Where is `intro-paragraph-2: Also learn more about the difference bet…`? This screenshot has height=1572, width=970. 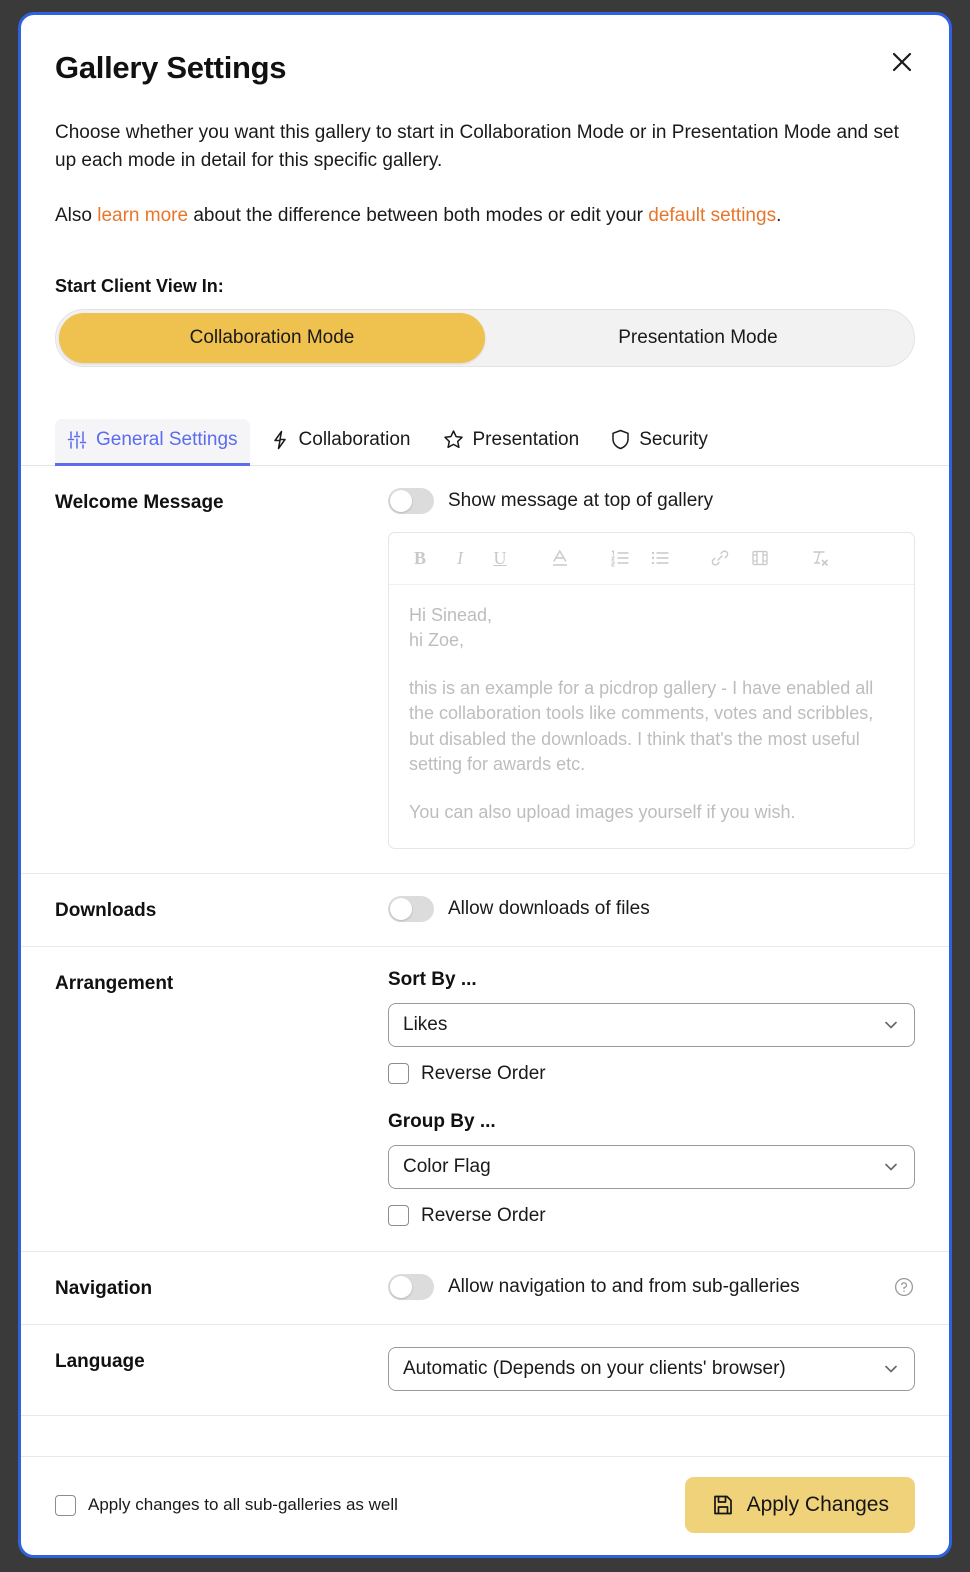 intro-paragraph-2: Also learn more about the difference bet… is located at coordinates (485, 216).